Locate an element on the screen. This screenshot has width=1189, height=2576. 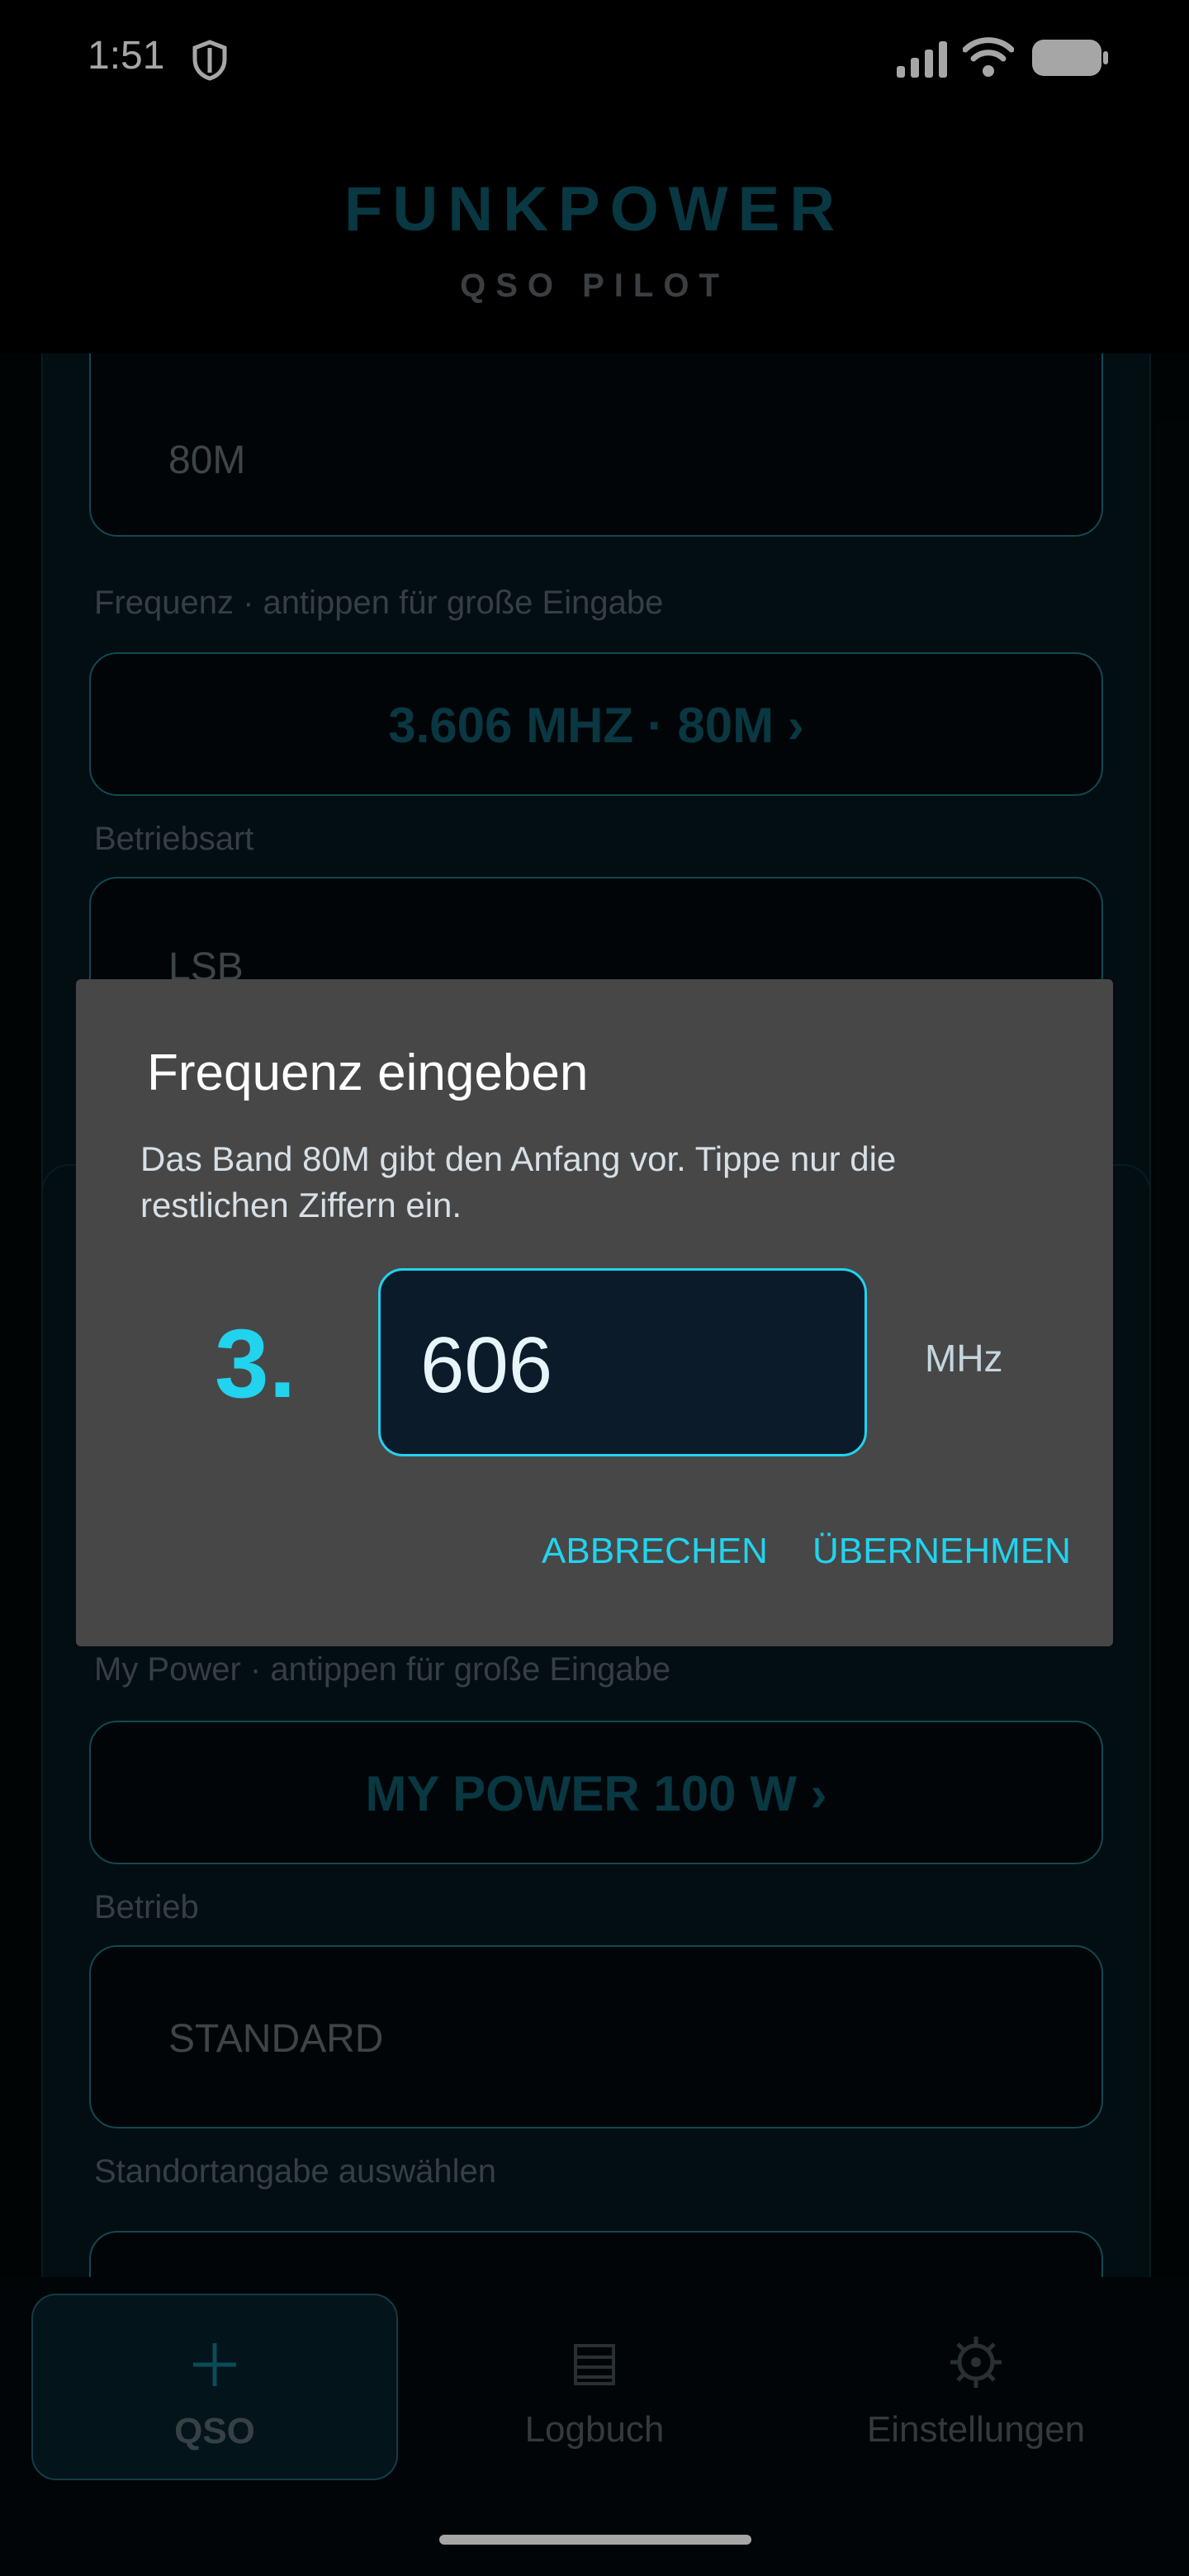
frequency-digits-input: 606 is located at coordinates (622, 1362).